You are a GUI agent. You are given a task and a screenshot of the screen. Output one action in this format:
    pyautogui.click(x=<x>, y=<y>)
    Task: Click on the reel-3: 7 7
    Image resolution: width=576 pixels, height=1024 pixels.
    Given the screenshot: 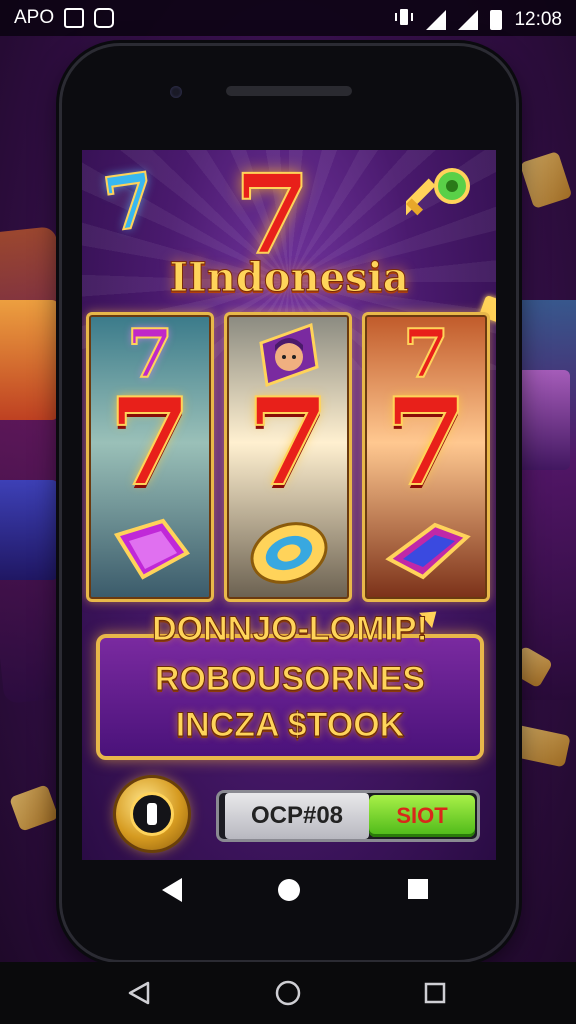 What is the action you would take?
    pyautogui.click(x=426, y=457)
    